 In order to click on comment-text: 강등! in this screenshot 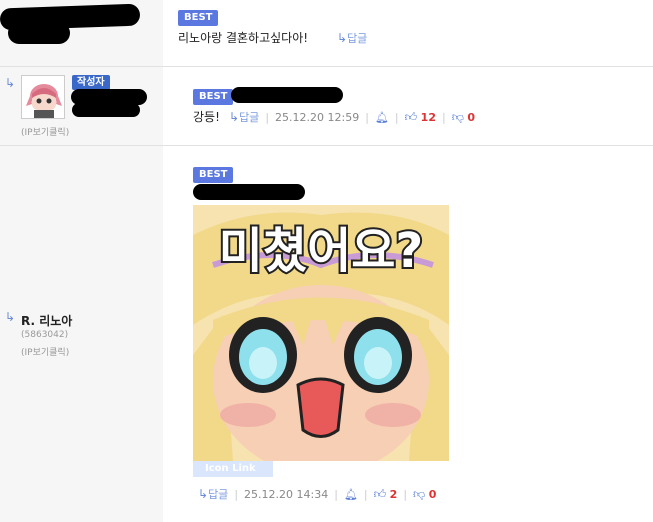, I will do `click(206, 117)`.